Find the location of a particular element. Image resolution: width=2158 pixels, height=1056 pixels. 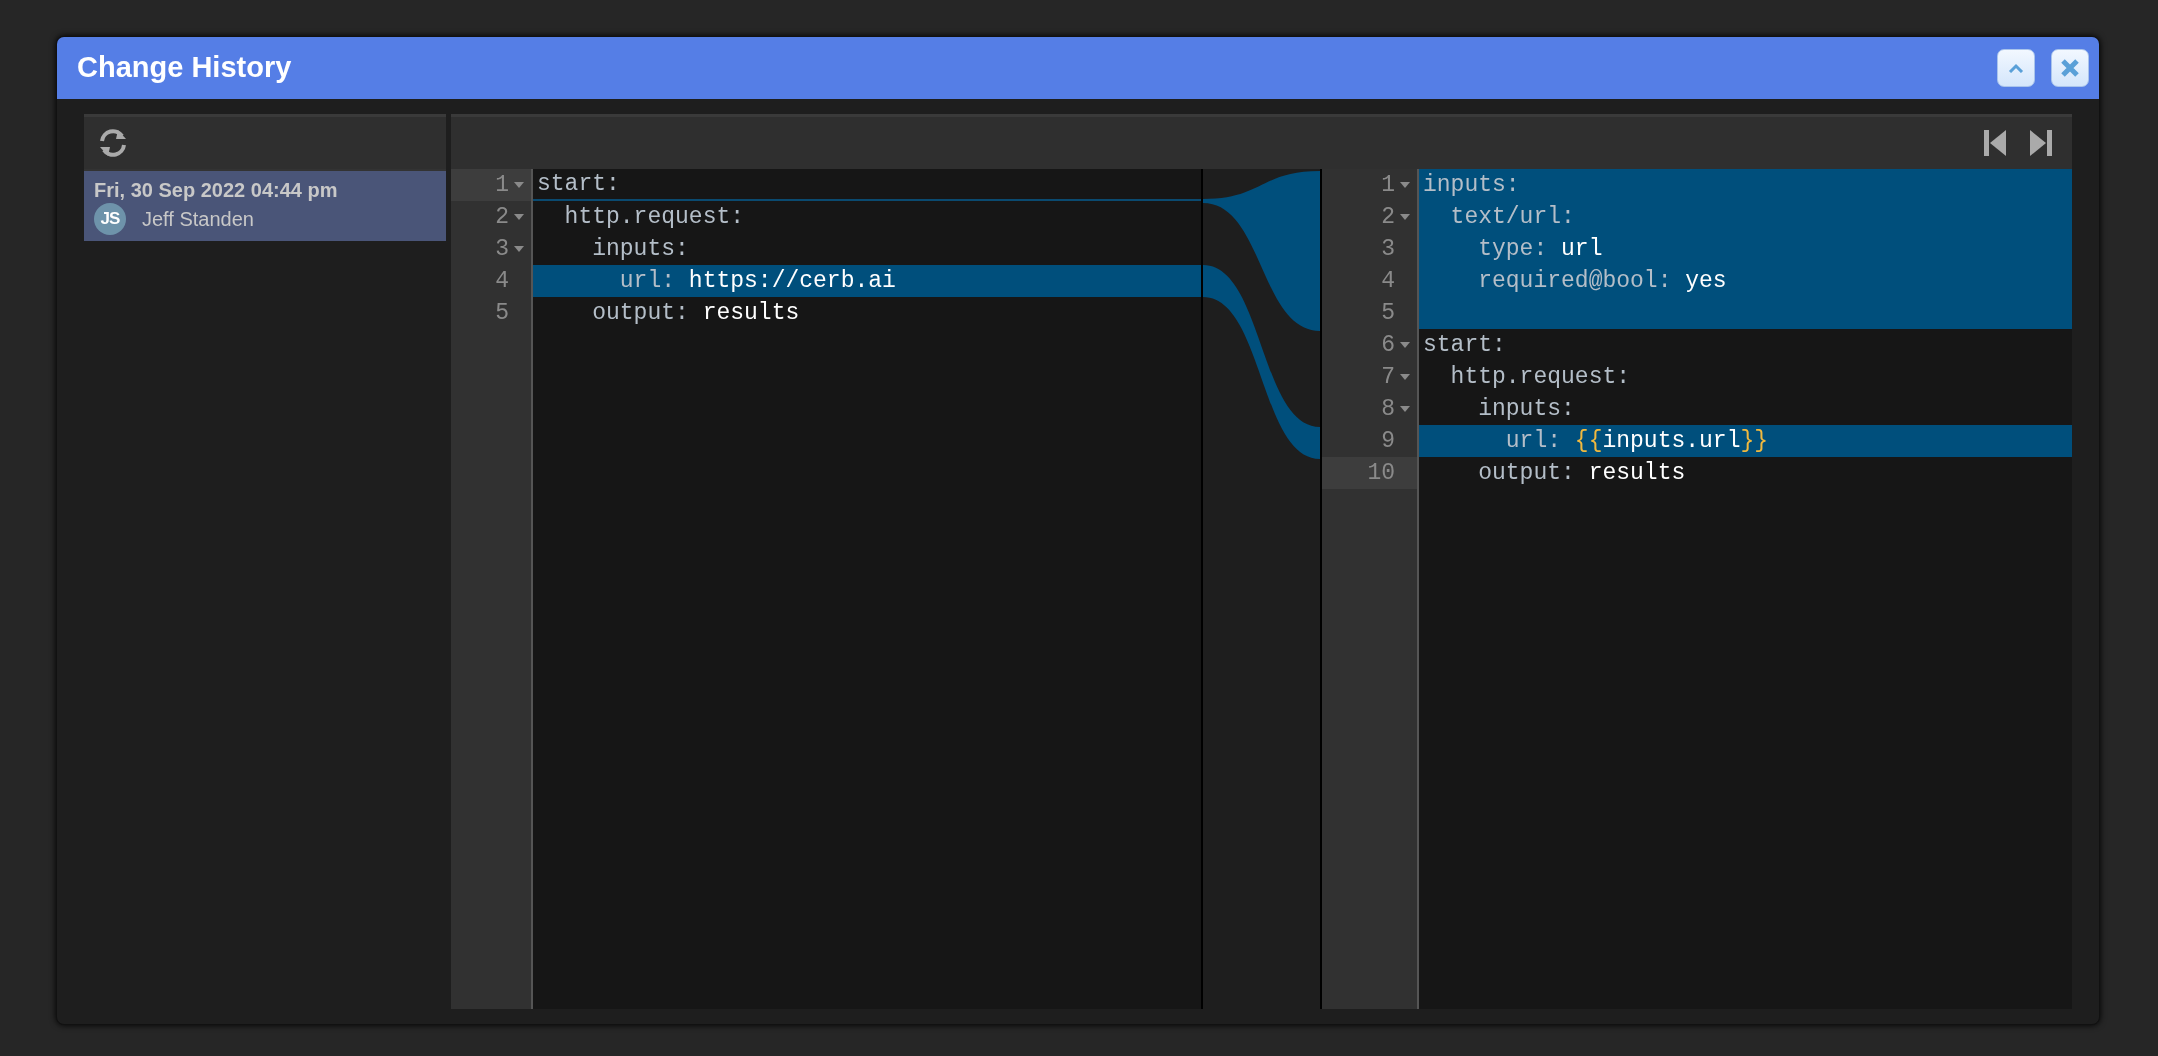

window-title: Change History is located at coordinates (184, 68).